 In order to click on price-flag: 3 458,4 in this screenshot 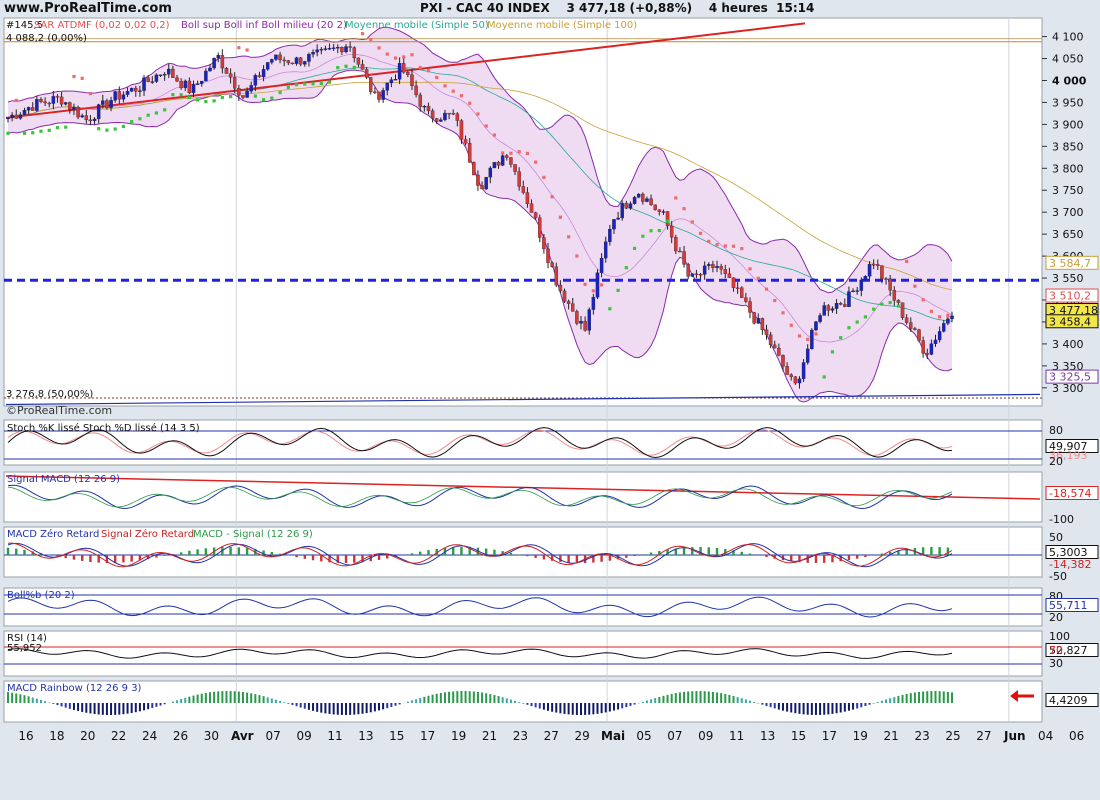, I will do `click(1072, 321)`.